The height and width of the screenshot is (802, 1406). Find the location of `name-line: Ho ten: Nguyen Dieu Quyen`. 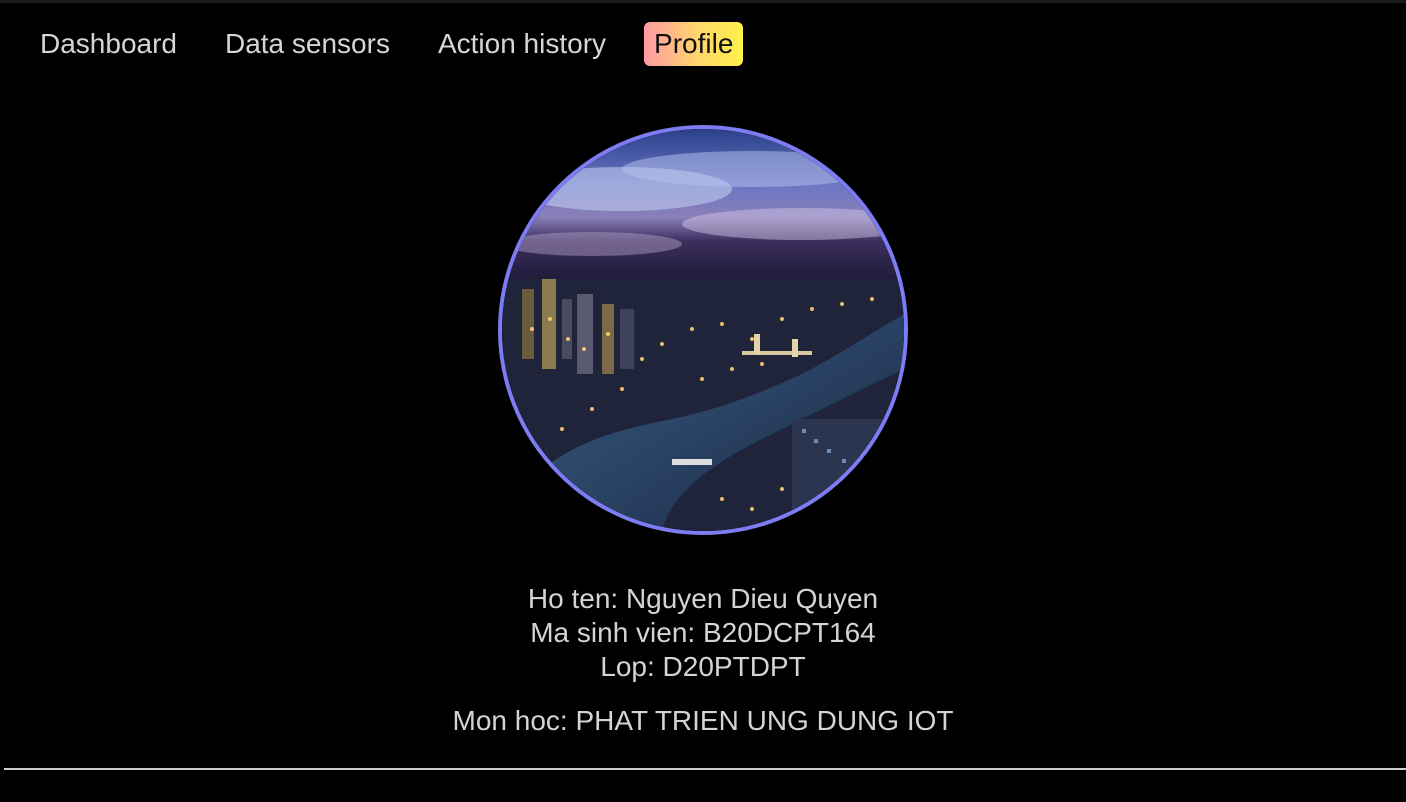

name-line: Ho ten: Nguyen Dieu Quyen is located at coordinates (703, 598).